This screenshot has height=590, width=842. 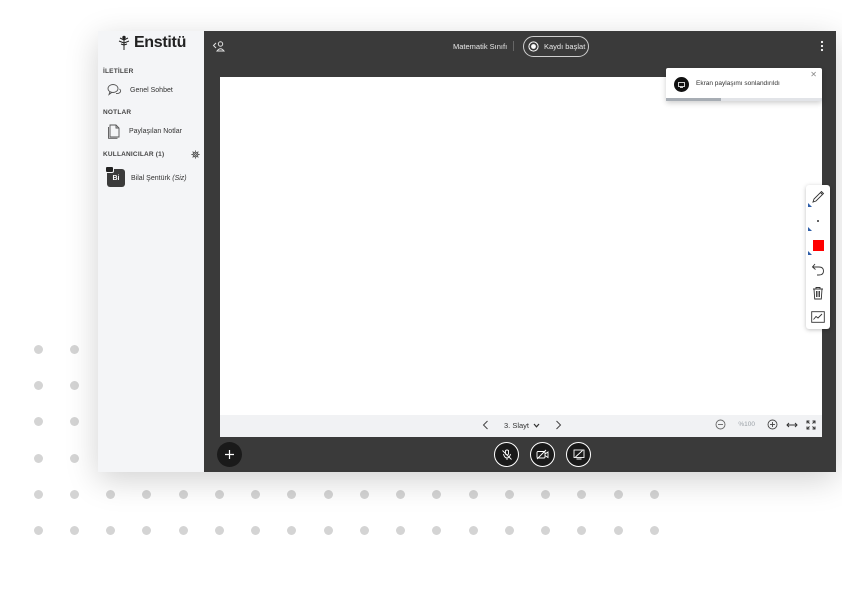 I want to click on avatar-initials: Bi, so click(x=116, y=178).